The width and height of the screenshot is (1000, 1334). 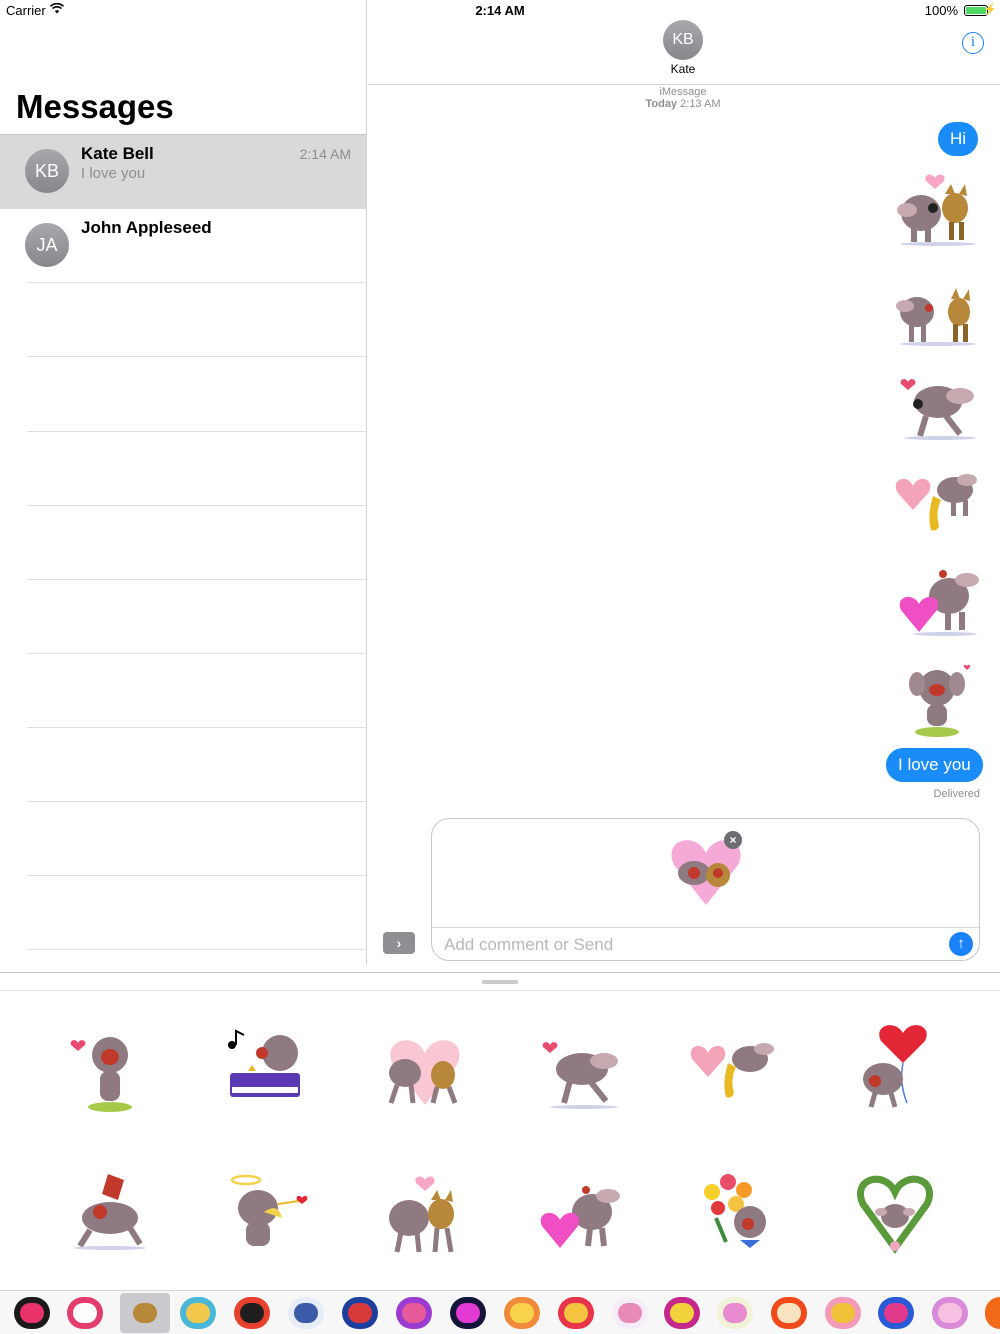 I want to click on contact-name: John Appleseed, so click(x=146, y=227).